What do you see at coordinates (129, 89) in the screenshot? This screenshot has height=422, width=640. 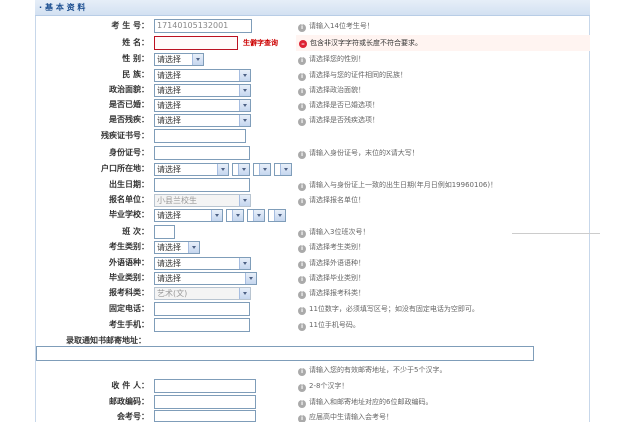 I see `politics-label: 政治面貌：` at bounding box center [129, 89].